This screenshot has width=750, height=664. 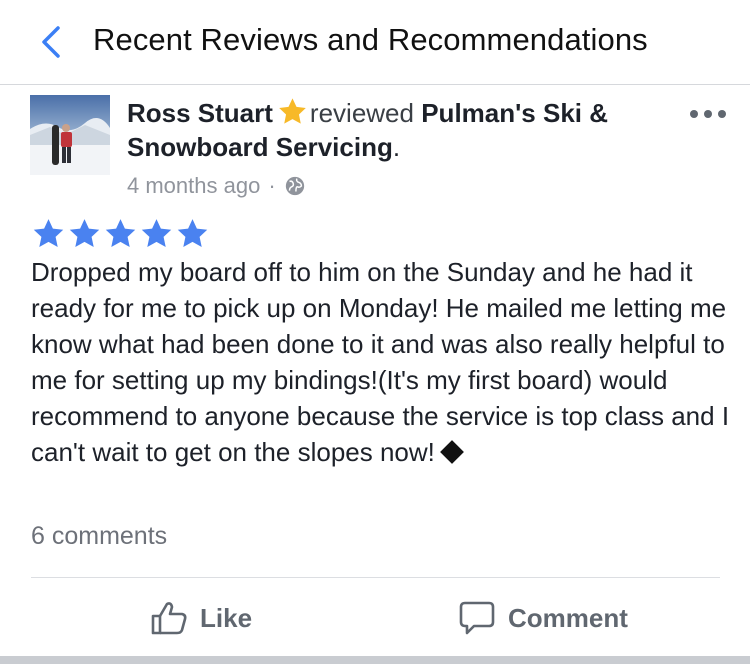 What do you see at coordinates (99, 536) in the screenshot?
I see `comments-count: 6 comments` at bounding box center [99, 536].